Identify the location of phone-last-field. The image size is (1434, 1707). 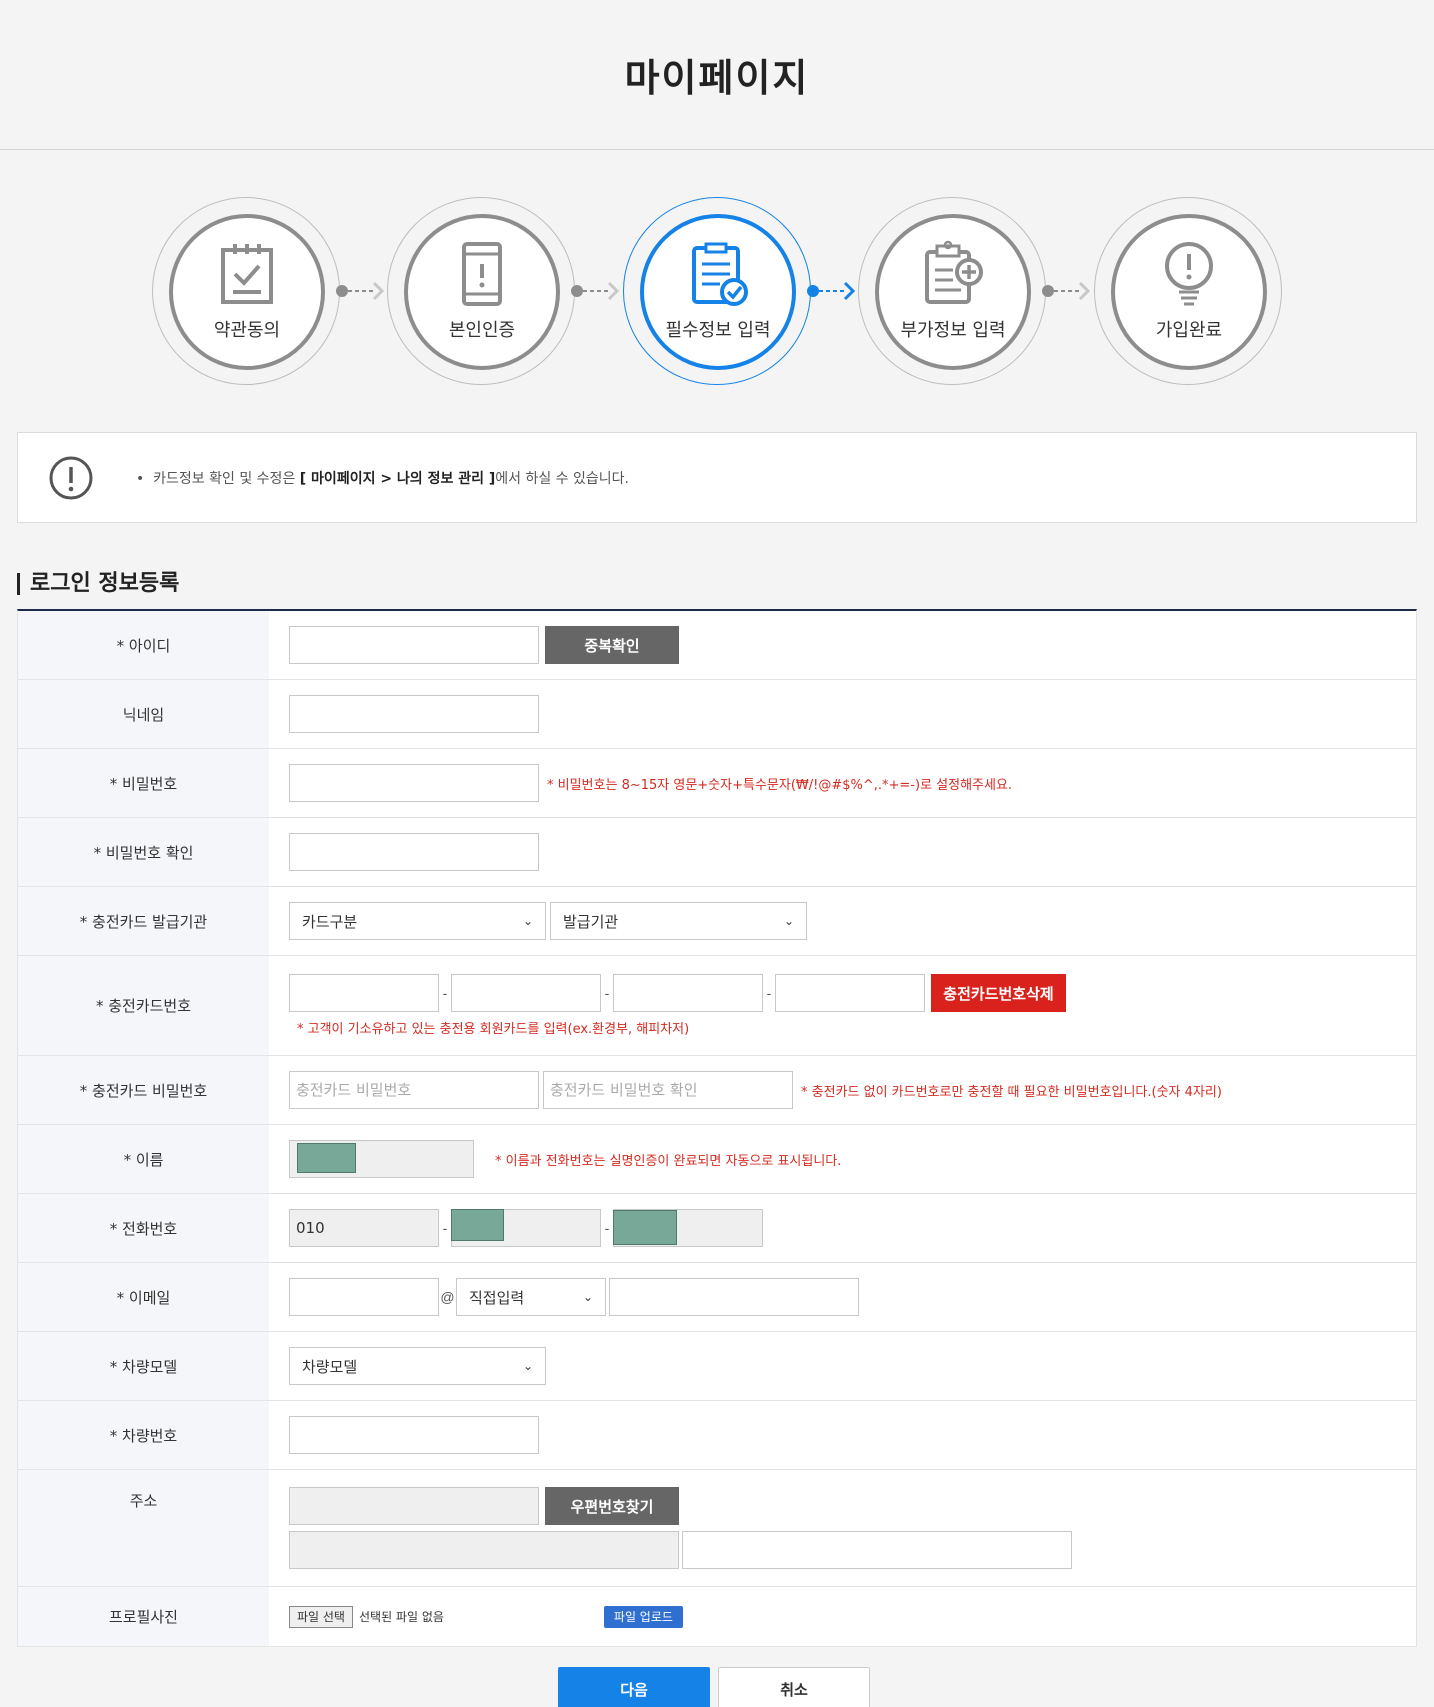
(688, 1228).